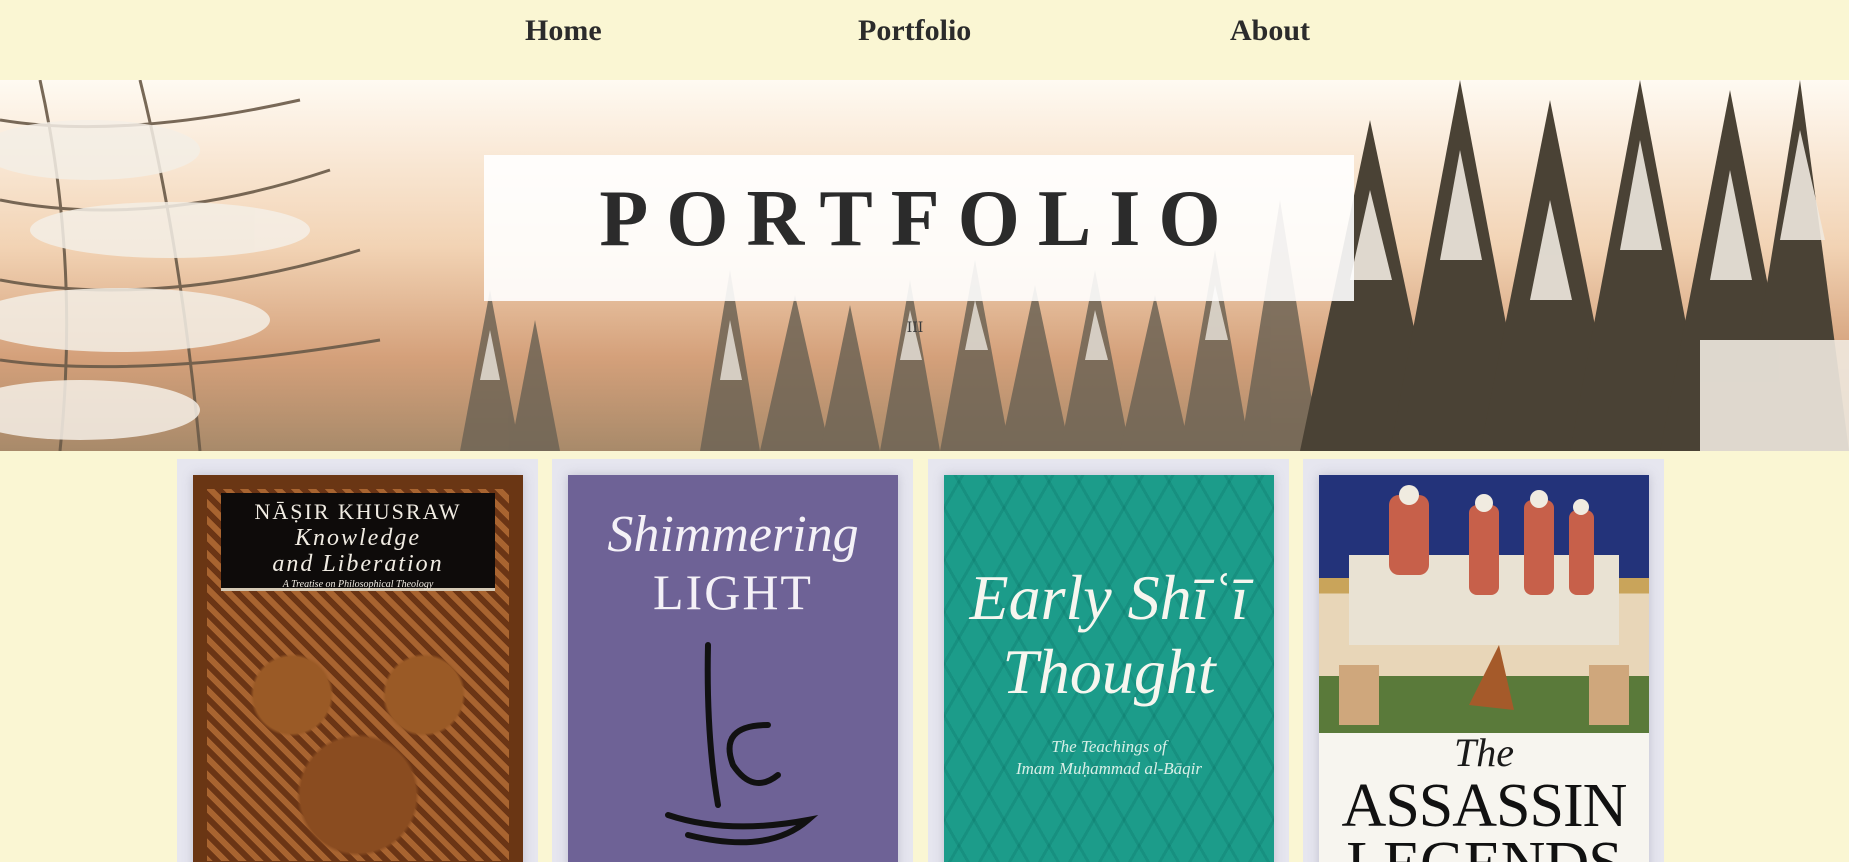  I want to click on book-card: Shimmering LIGHT, so click(732, 660).